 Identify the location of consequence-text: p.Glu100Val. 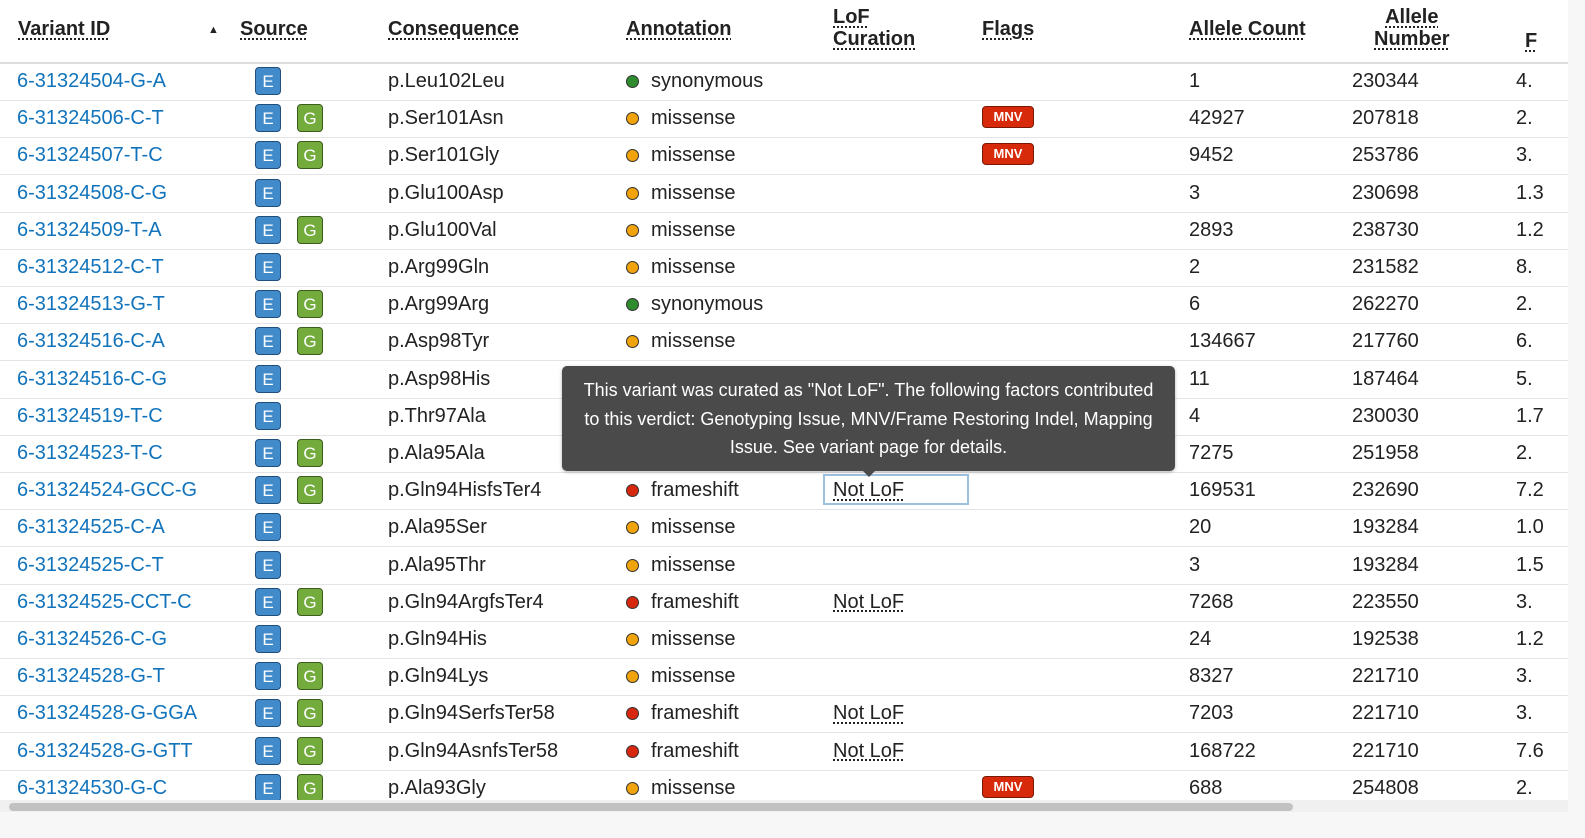
(442, 229).